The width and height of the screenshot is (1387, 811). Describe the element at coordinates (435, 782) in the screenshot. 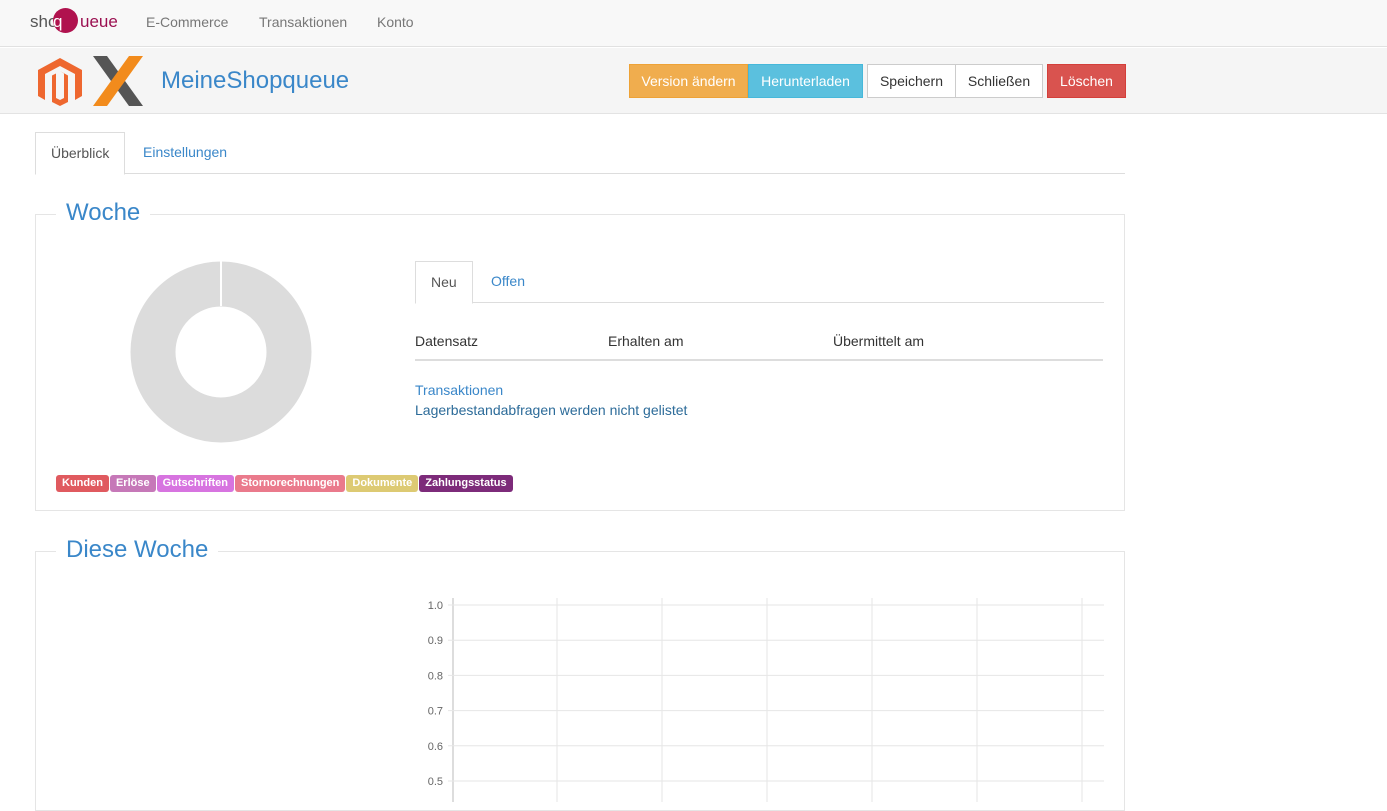

I see `y-tick-label: 0.5` at that location.